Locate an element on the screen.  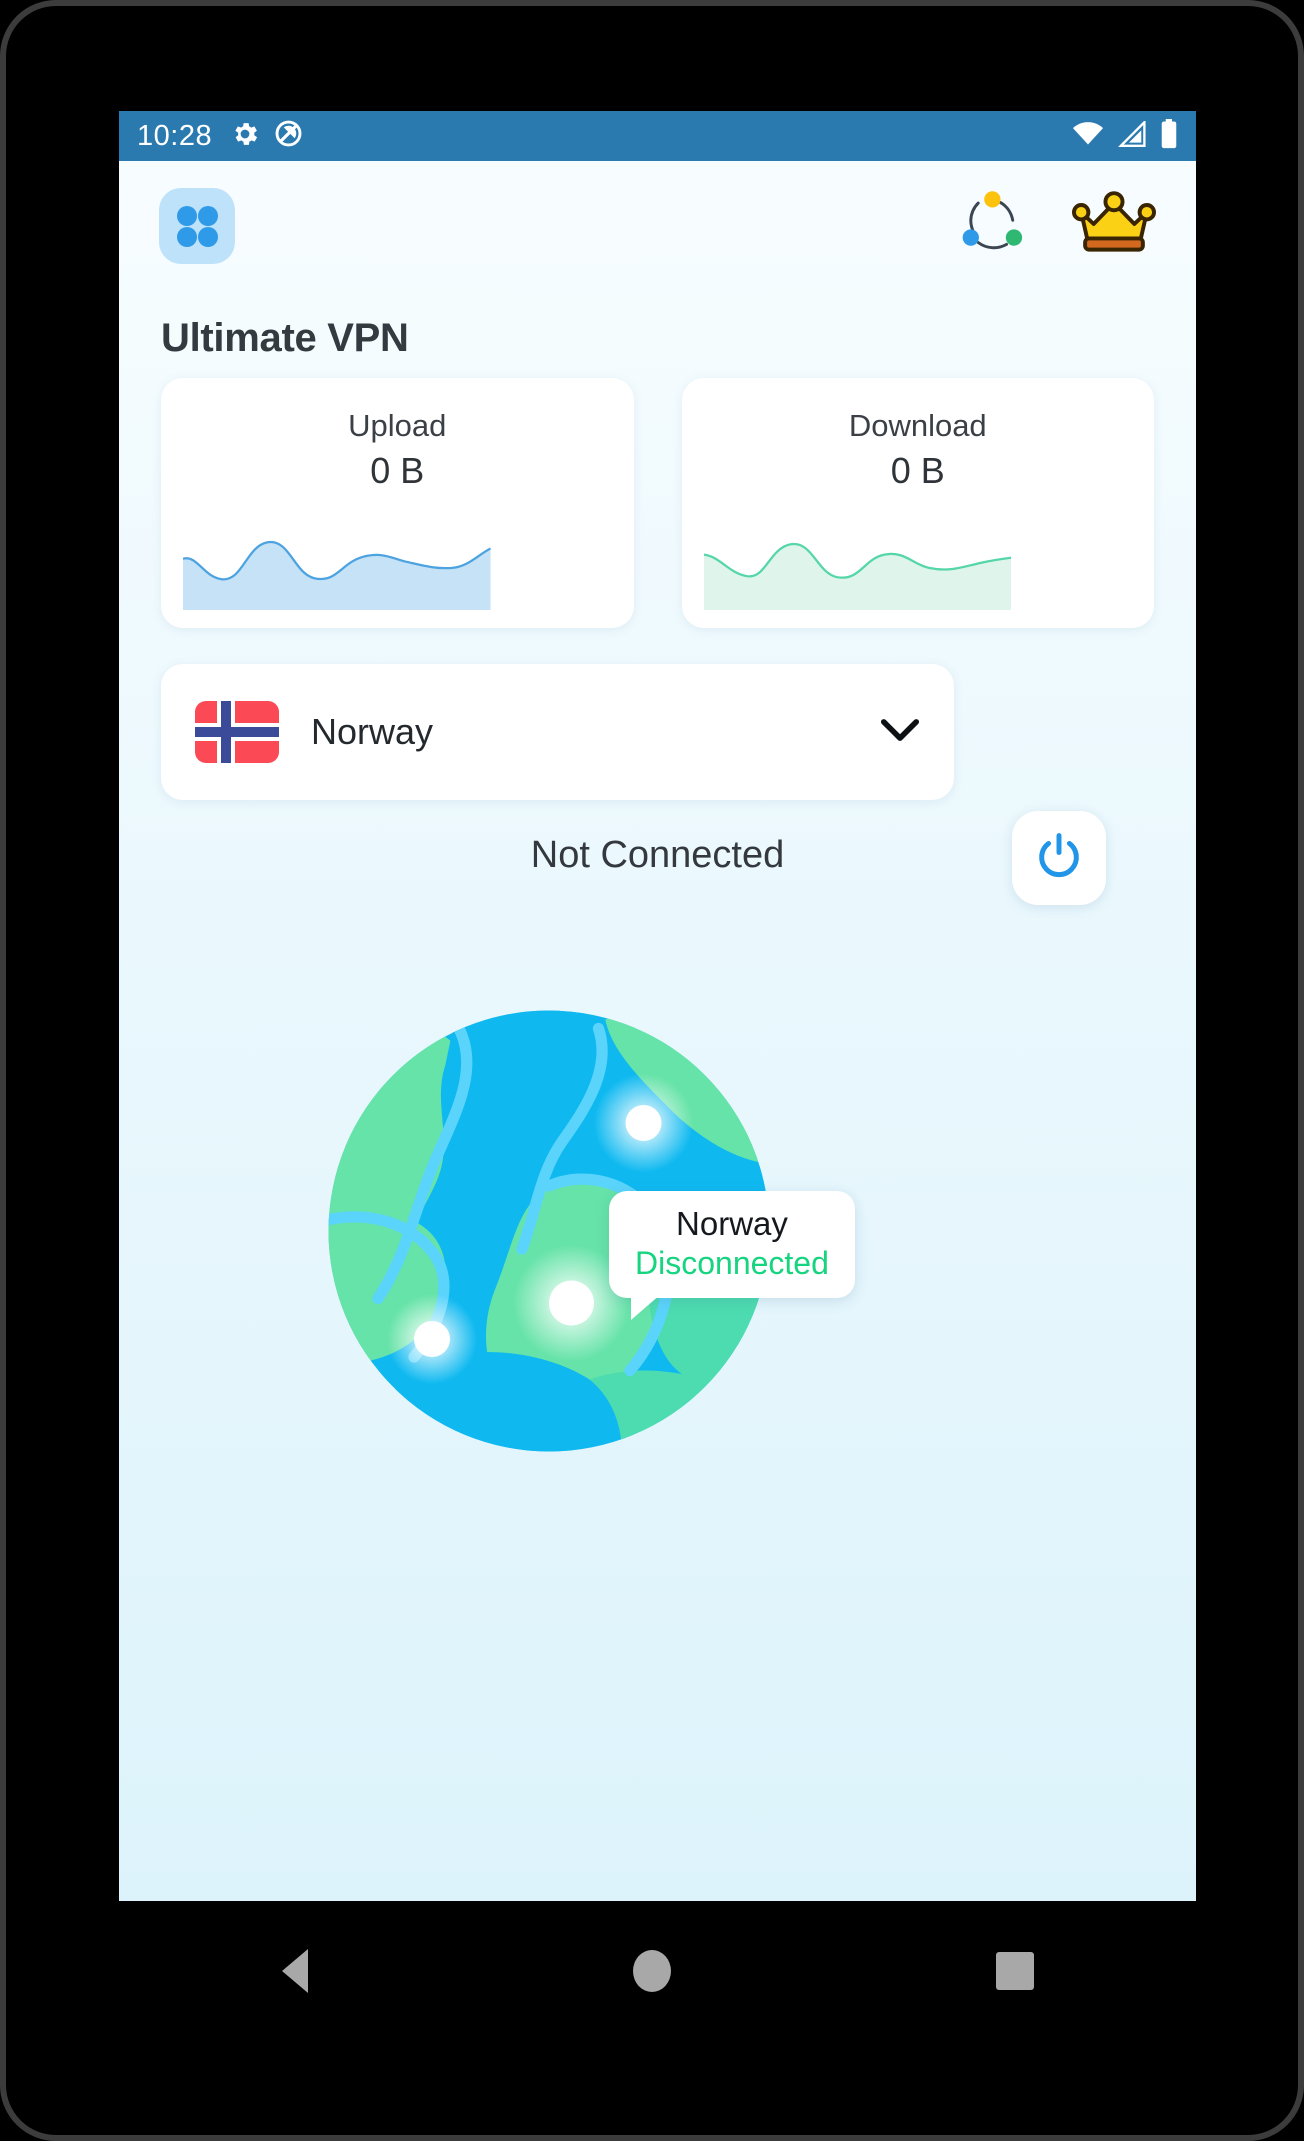
upload-label: Upload is located at coordinates (397, 425).